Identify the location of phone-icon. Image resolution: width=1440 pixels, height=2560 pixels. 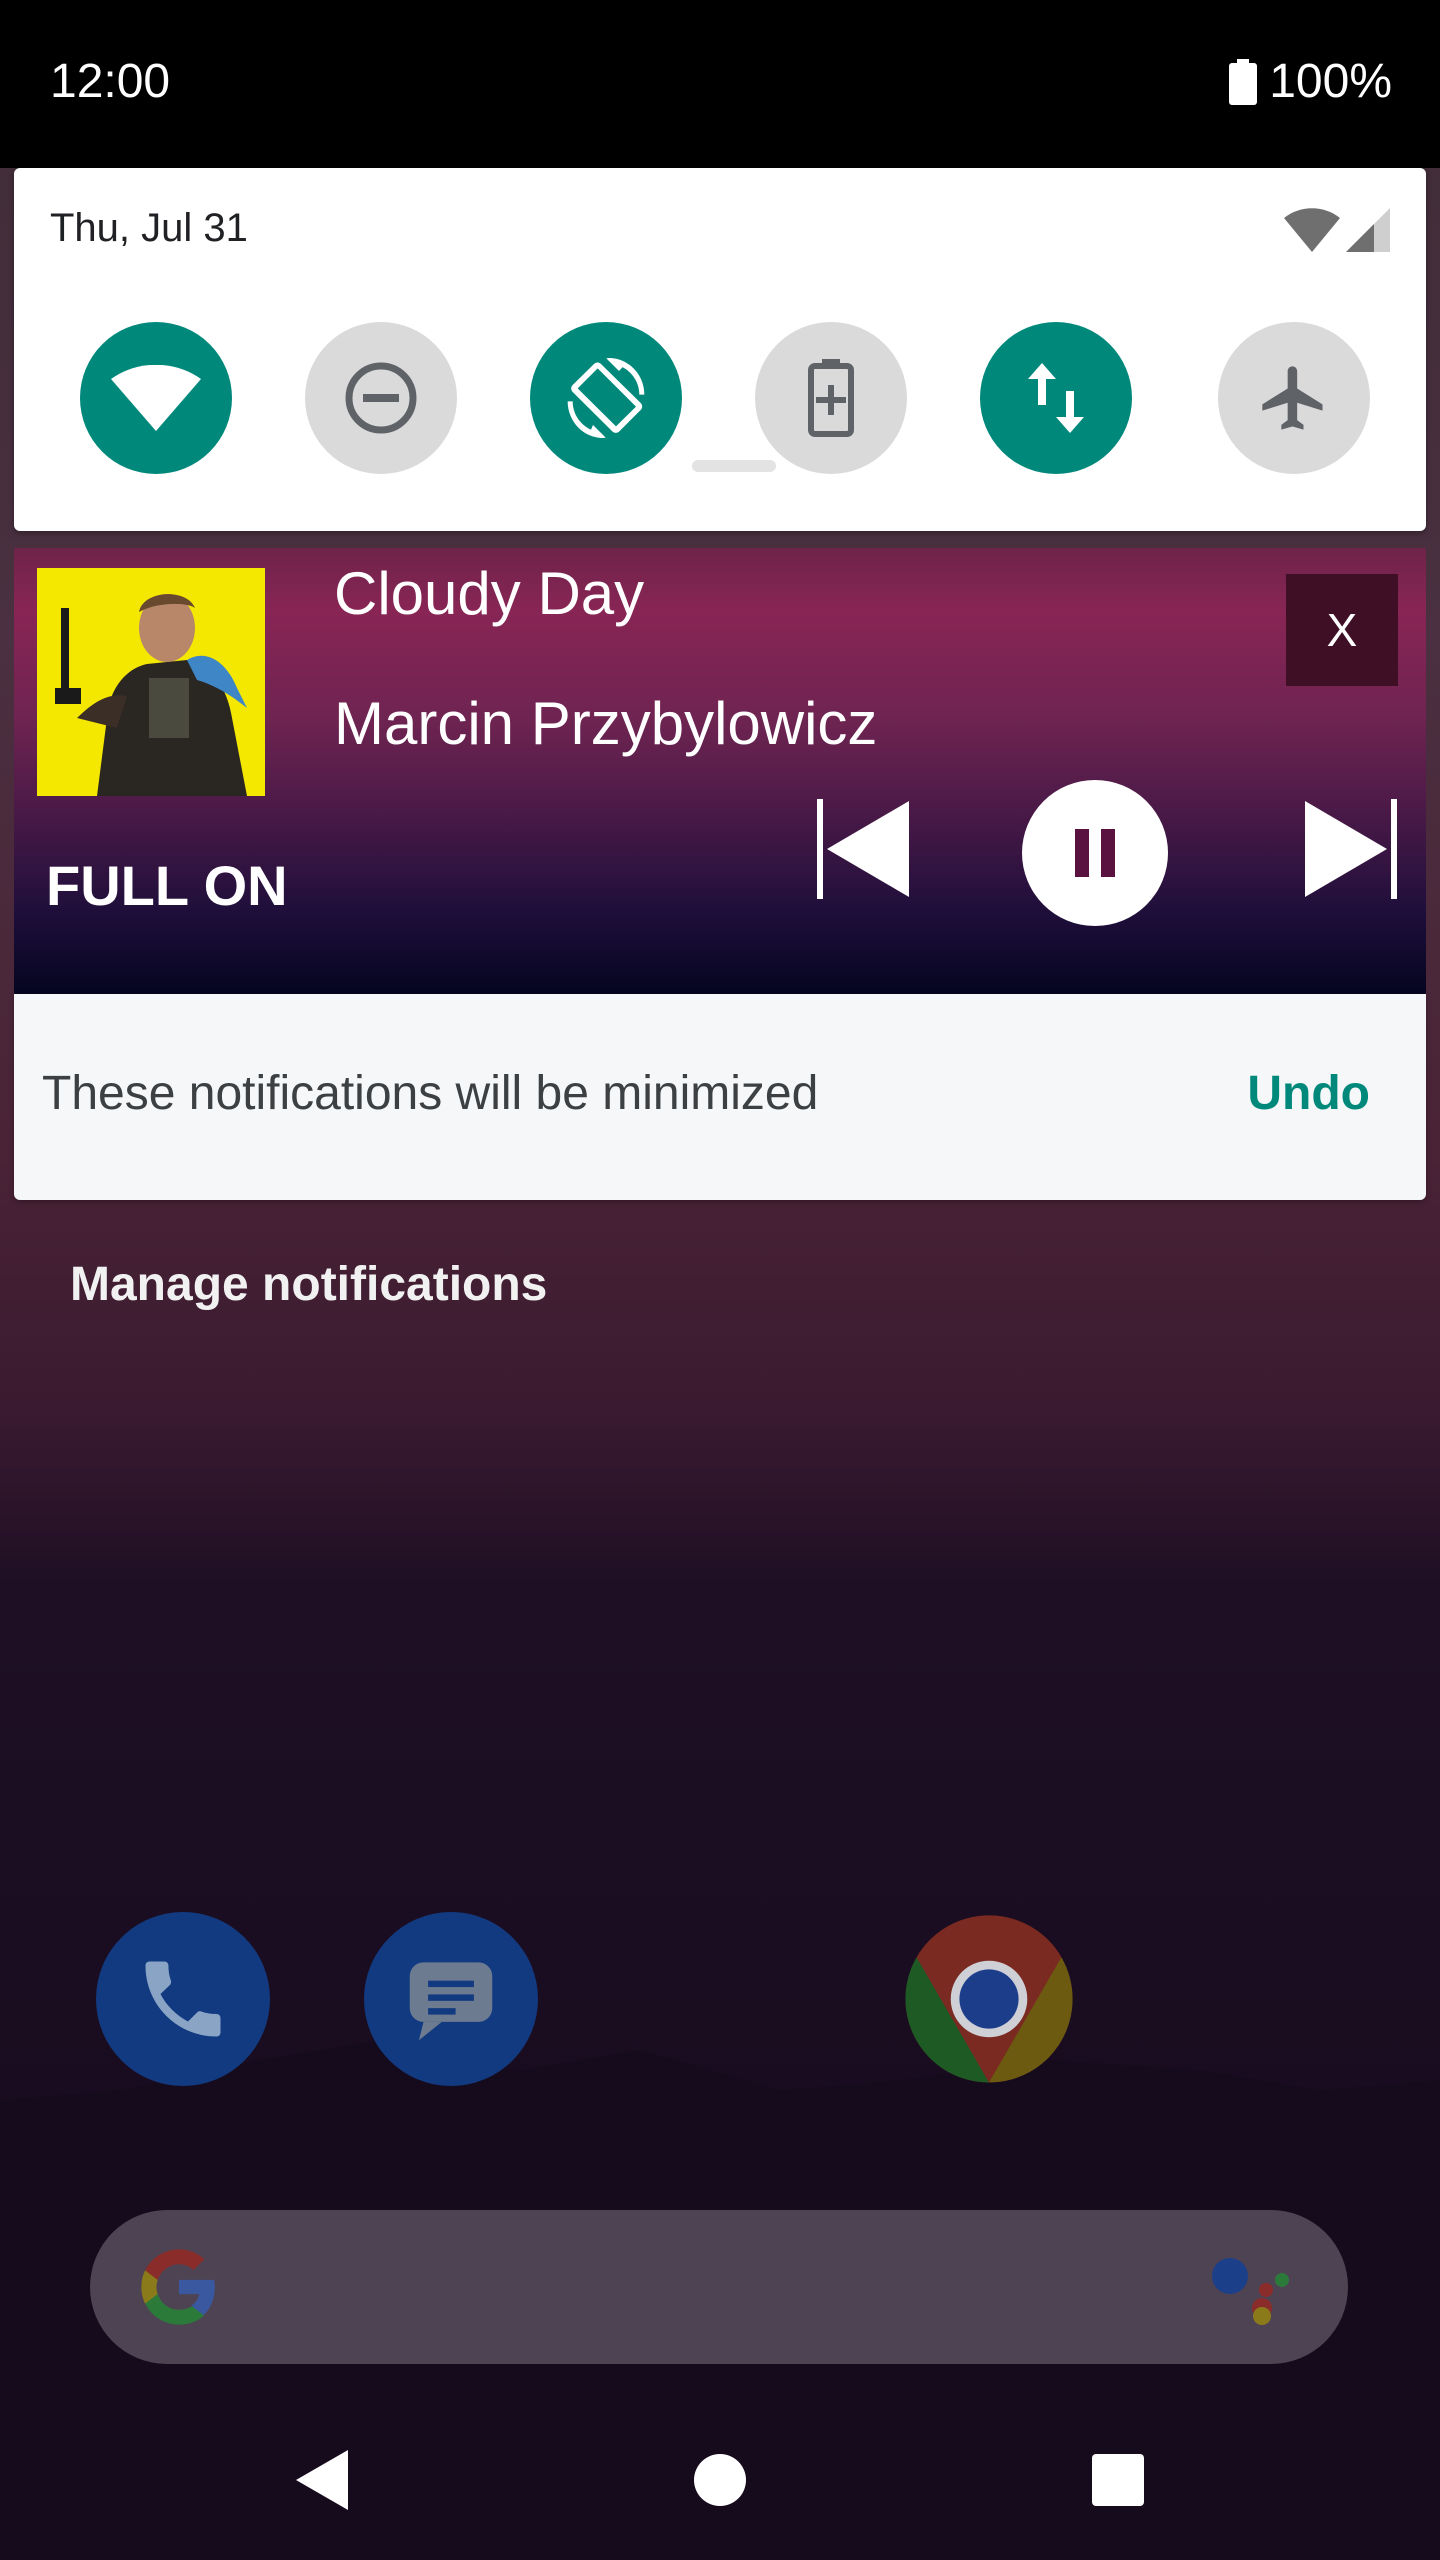
(183, 1999).